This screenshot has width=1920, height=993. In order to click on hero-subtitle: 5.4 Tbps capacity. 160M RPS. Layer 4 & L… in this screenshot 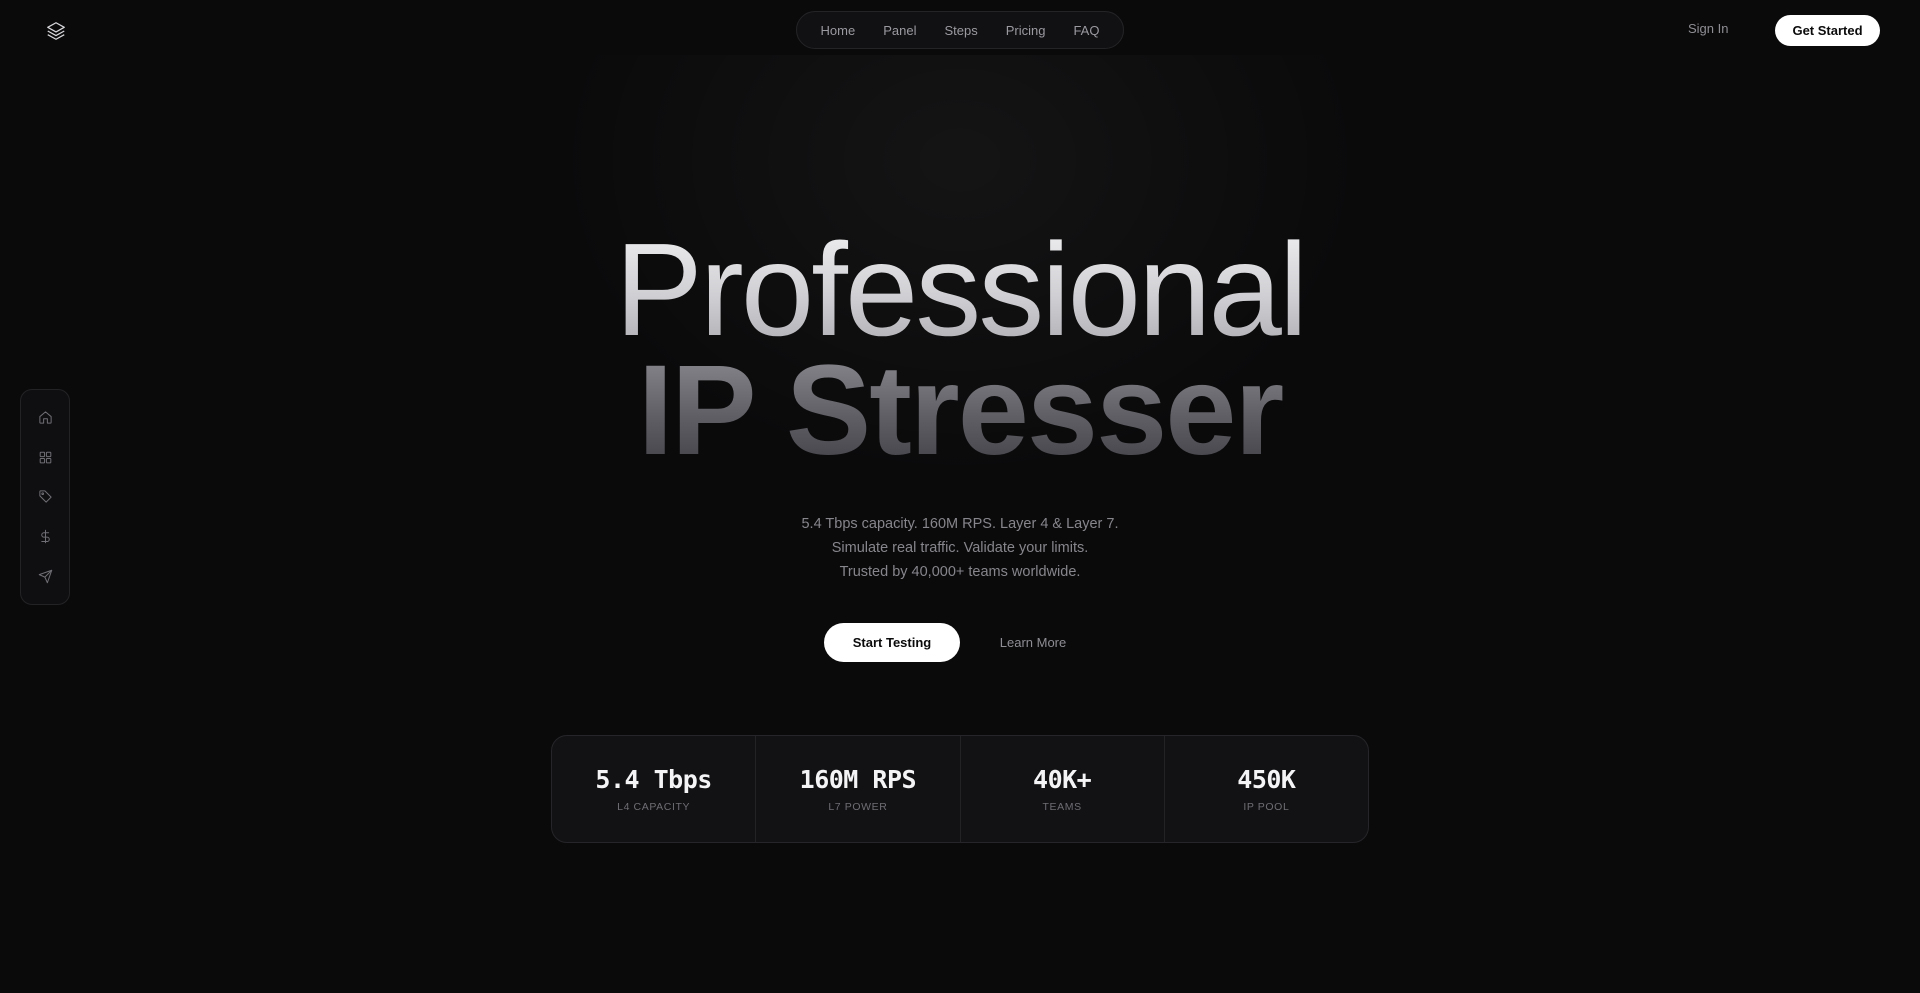, I will do `click(960, 548)`.